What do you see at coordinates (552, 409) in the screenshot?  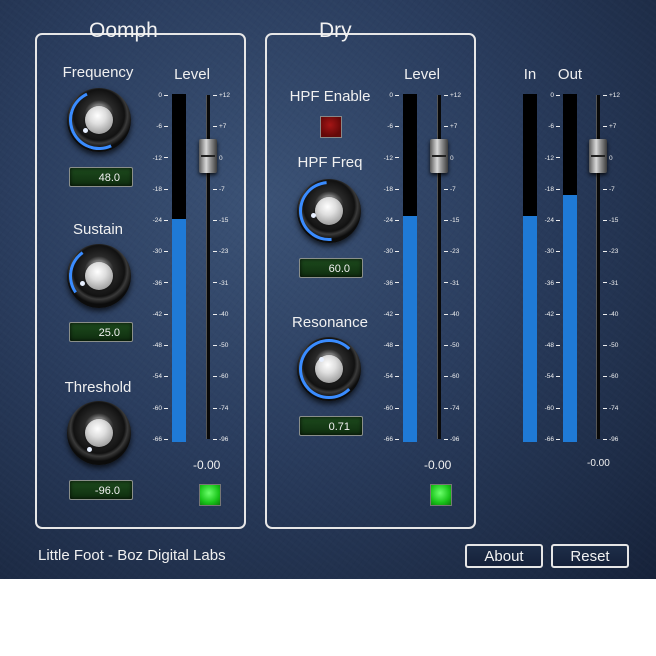 I see `io-meter-scale-tick: -60` at bounding box center [552, 409].